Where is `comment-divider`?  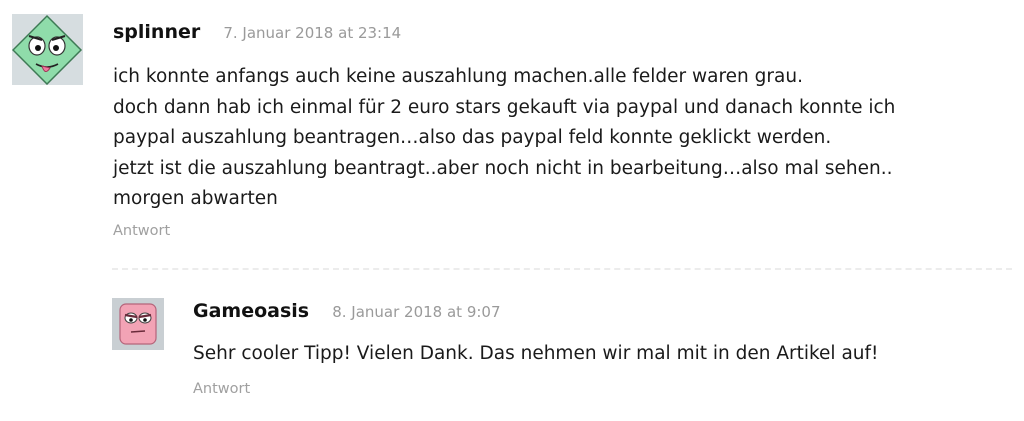
comment-divider is located at coordinates (562, 269).